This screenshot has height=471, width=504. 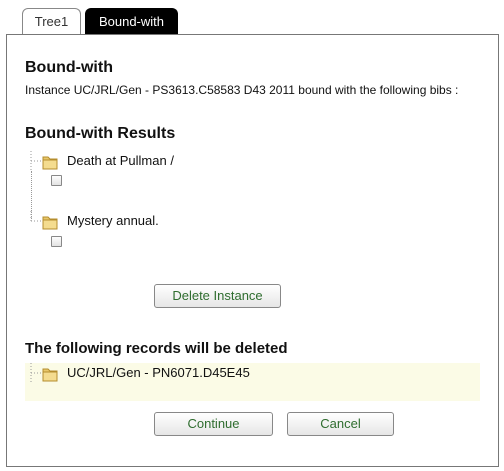 What do you see at coordinates (252, 382) in the screenshot?
I see `deleted-records-box: UC/JRL/Gen - PN6071.D45E45` at bounding box center [252, 382].